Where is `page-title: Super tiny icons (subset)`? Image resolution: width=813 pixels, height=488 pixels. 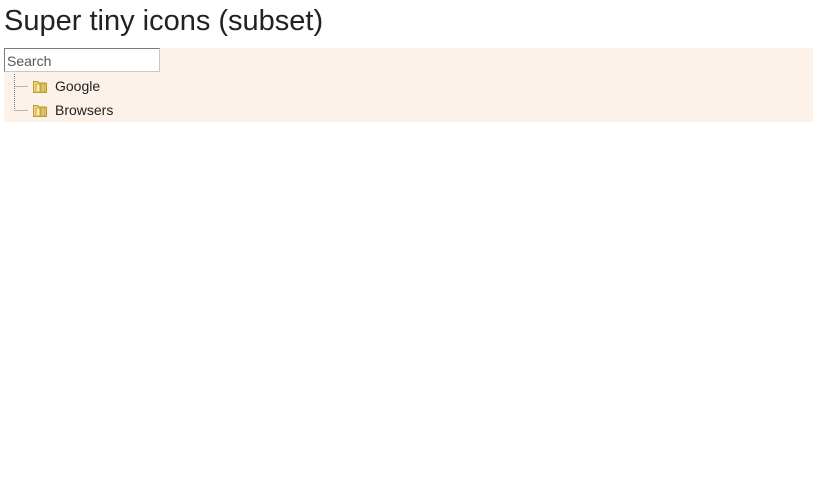 page-title: Super tiny icons (subset) is located at coordinates (164, 21).